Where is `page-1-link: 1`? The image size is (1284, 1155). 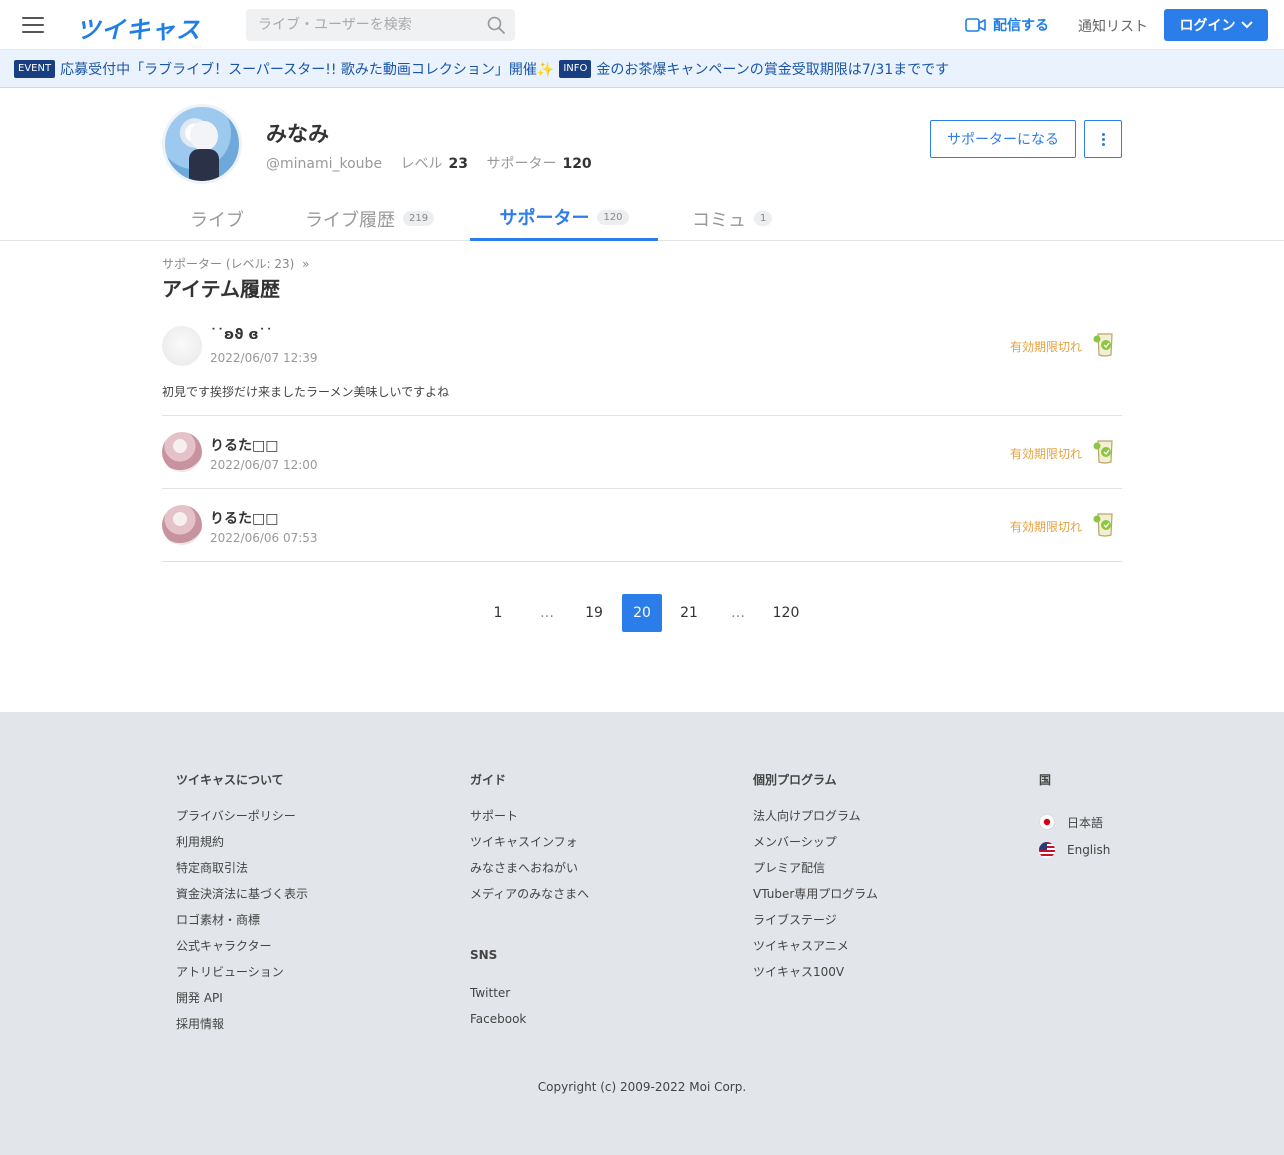
page-1-link: 1 is located at coordinates (498, 613).